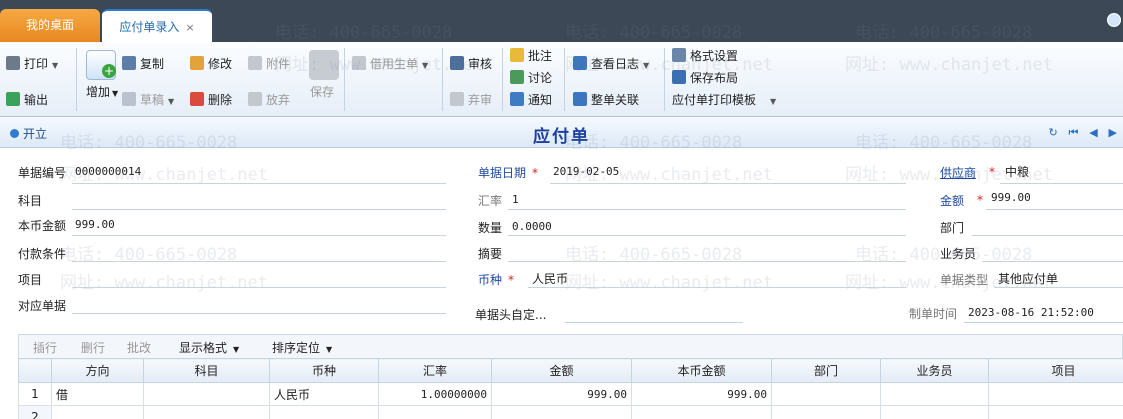 The height and width of the screenshot is (419, 1123). I want to click on save-button: 保存, so click(322, 92).